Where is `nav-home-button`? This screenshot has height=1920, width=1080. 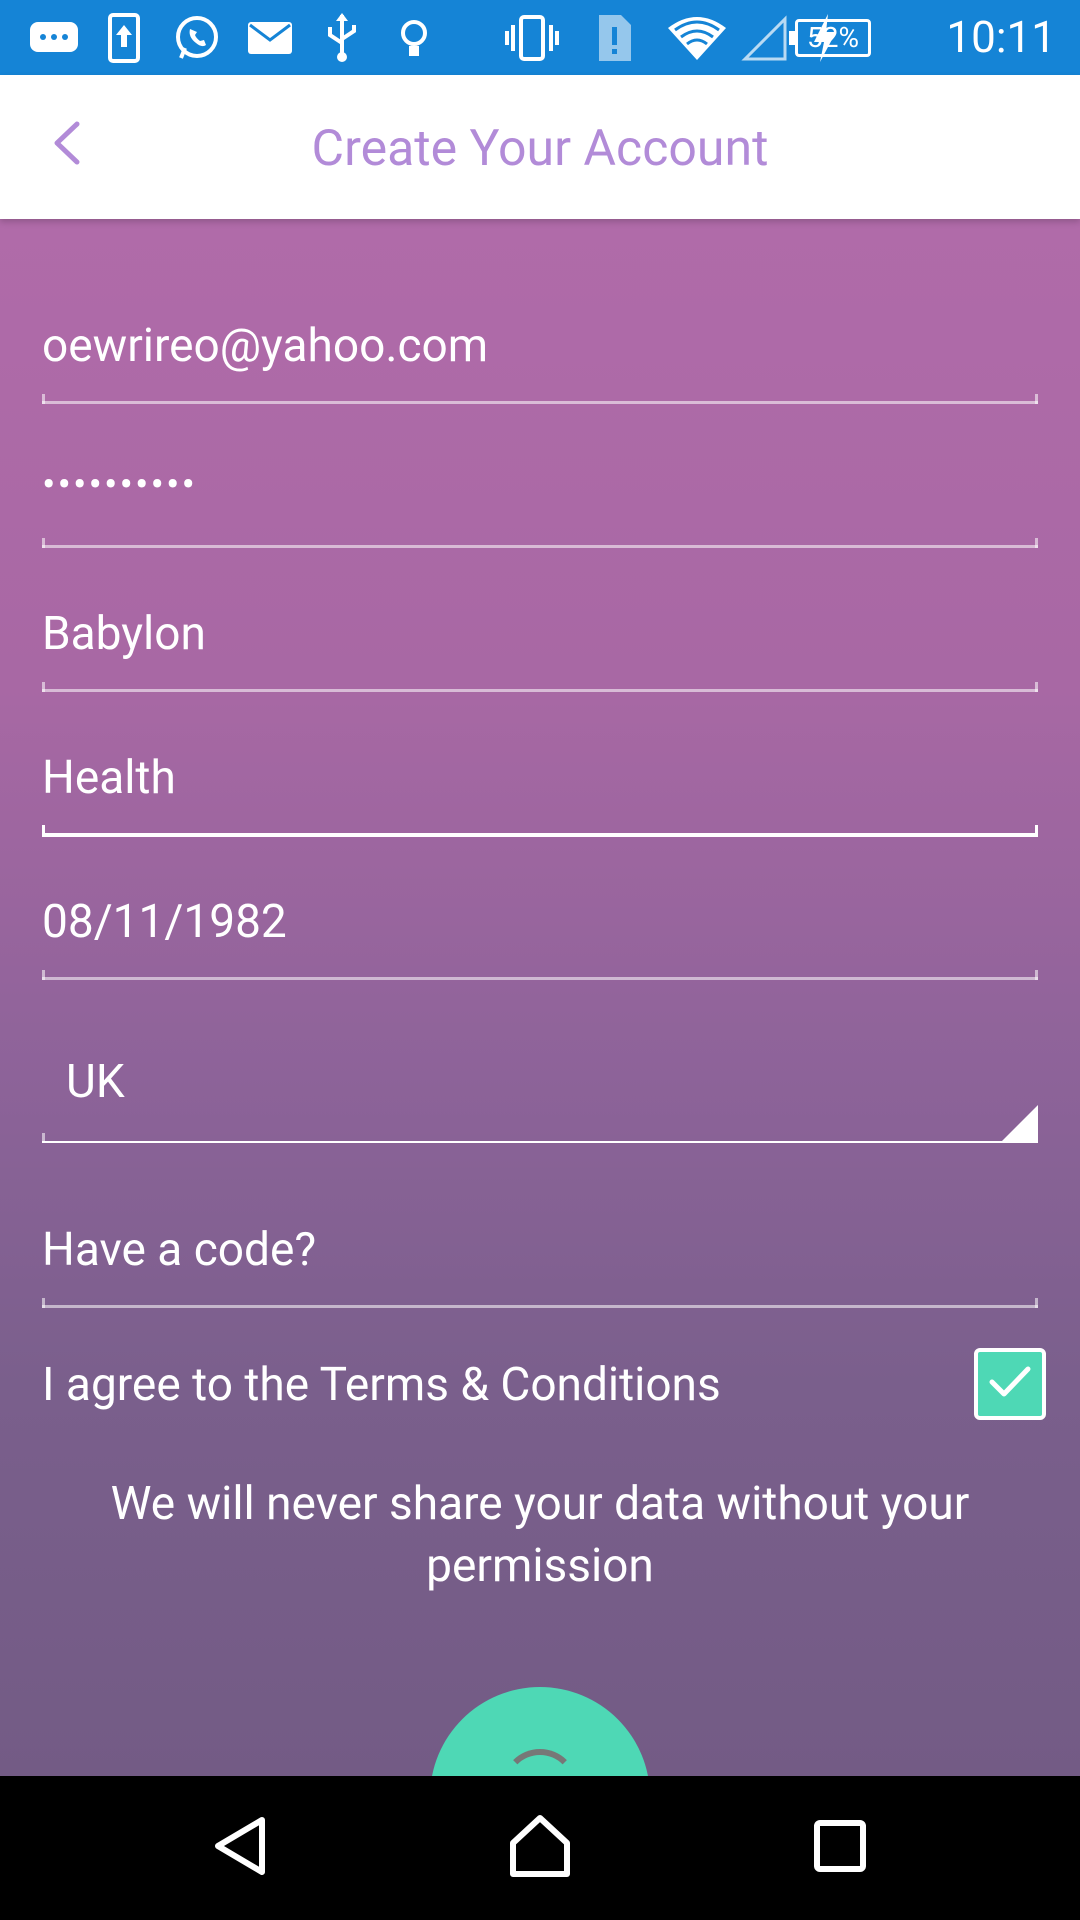 nav-home-button is located at coordinates (540, 1848).